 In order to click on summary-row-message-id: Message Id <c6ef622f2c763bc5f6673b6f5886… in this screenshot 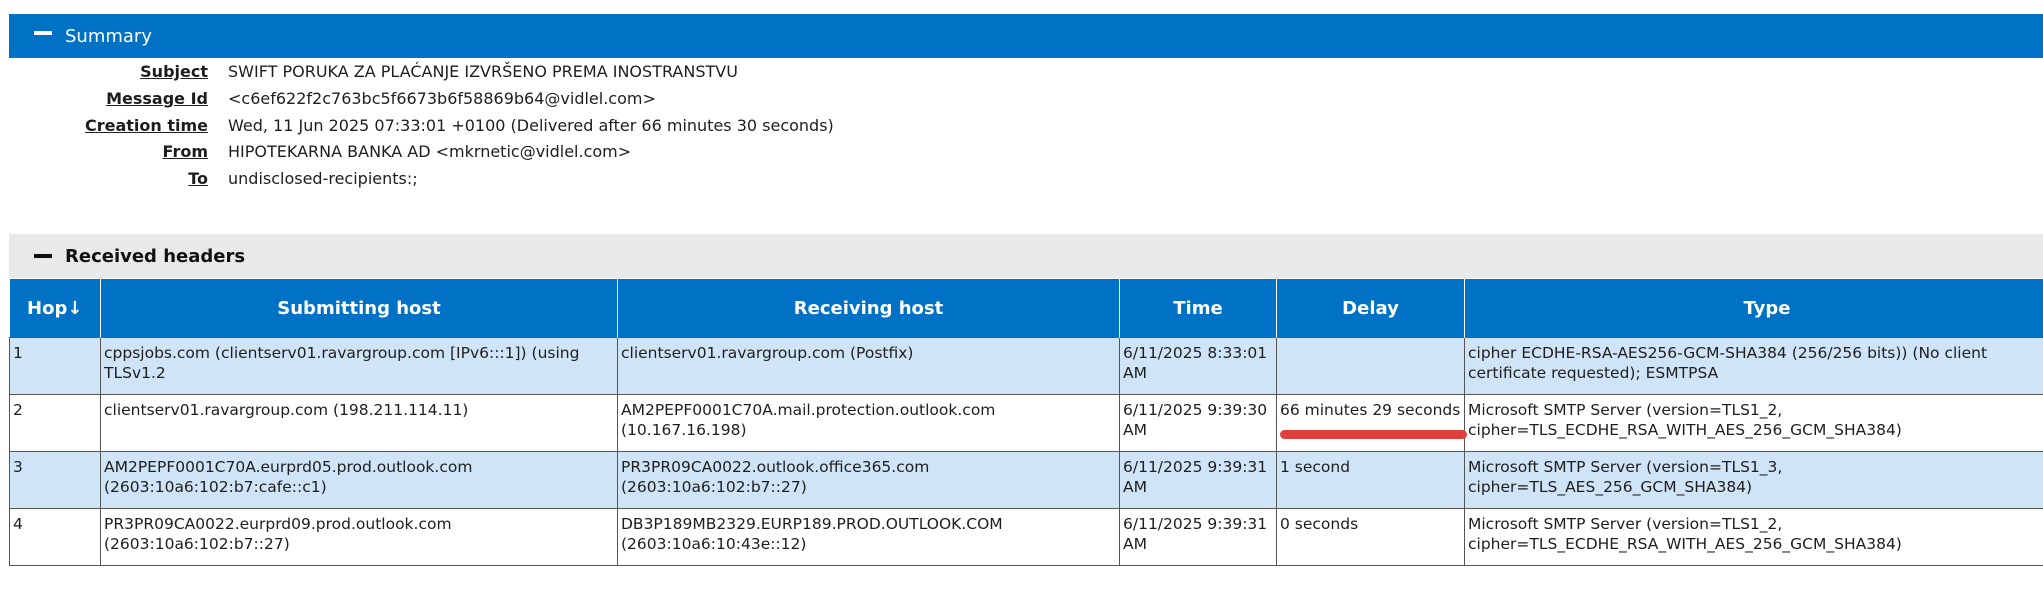, I will do `click(450, 102)`.